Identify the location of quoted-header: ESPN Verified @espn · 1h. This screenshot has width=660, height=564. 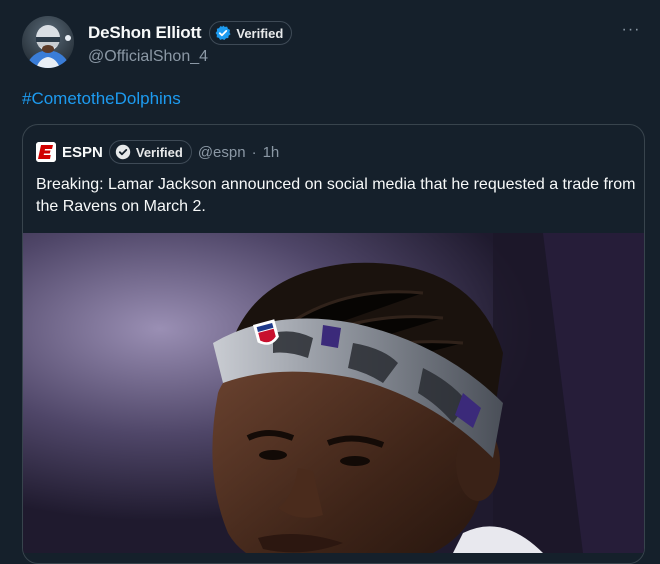
(157, 152).